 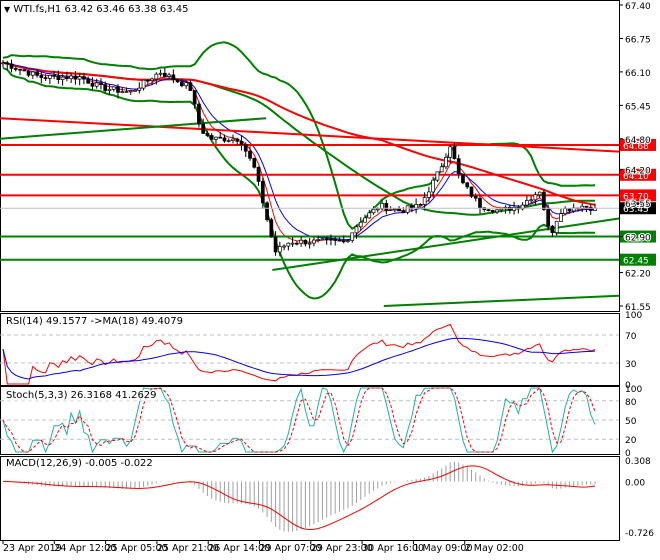 What do you see at coordinates (32, 548) in the screenshot?
I see `time-tick-label: 23 Apr 2019` at bounding box center [32, 548].